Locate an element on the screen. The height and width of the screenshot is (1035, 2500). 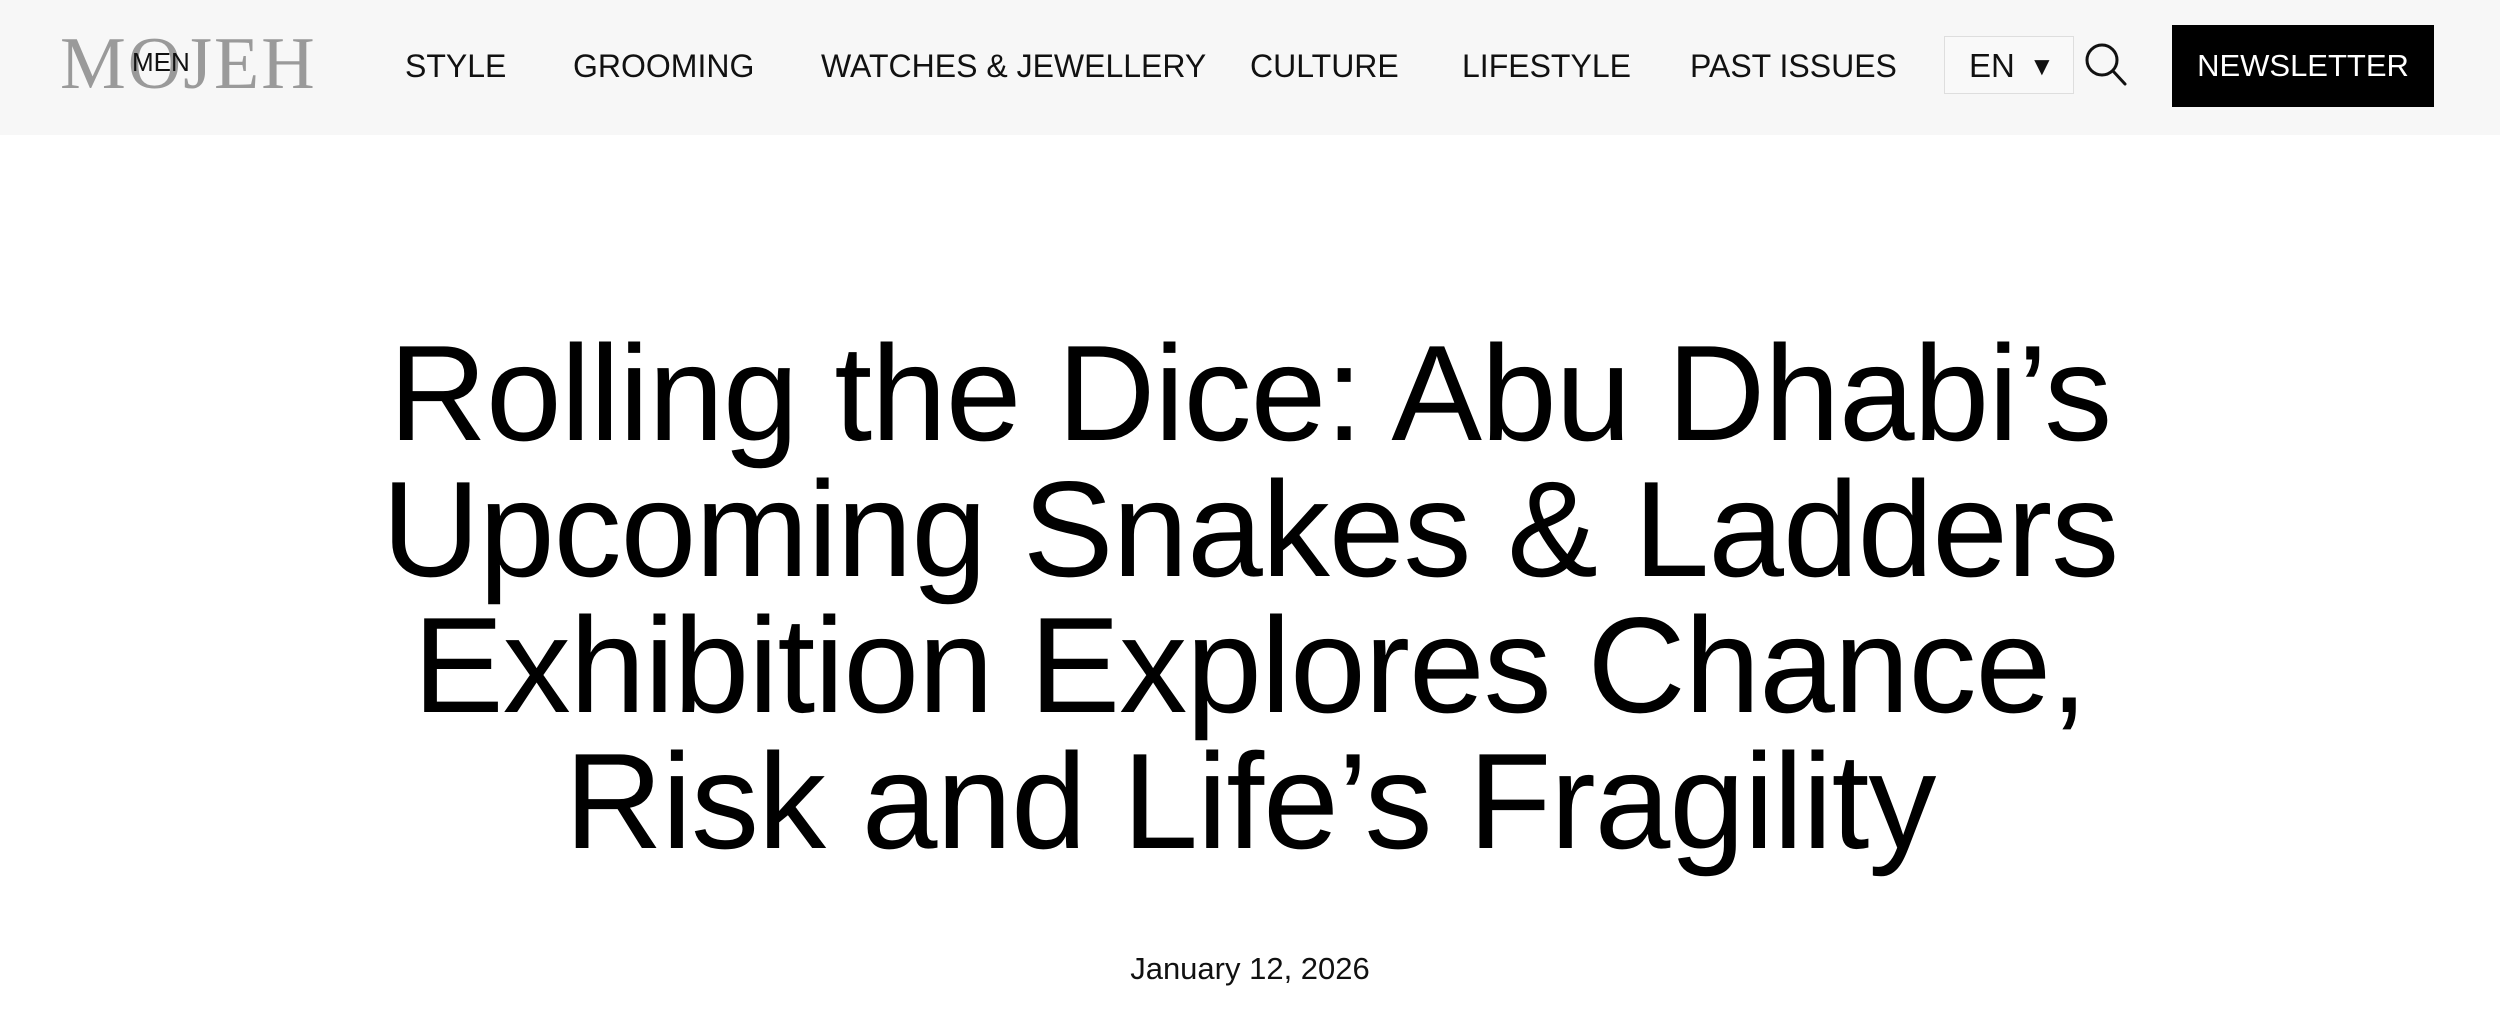
title-line: Rolling the Dice: Abu Dhabi’s is located at coordinates (1250, 393).